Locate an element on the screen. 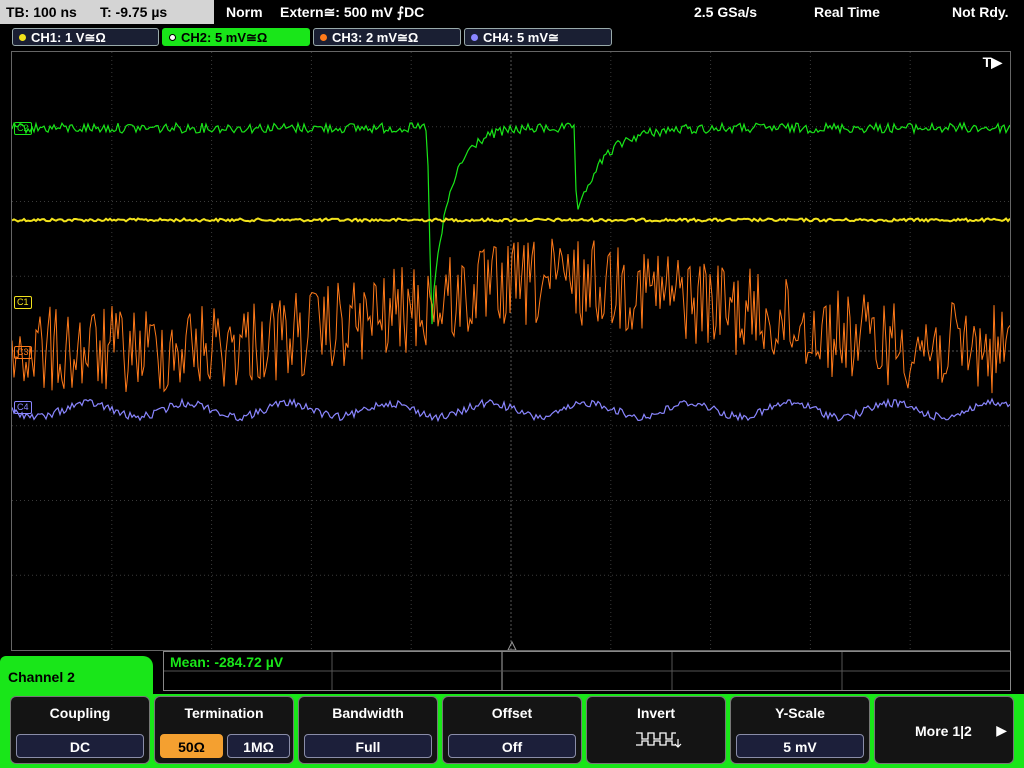 The width and height of the screenshot is (1024, 768). ch3-ground-tag: C3 is located at coordinates (23, 352).